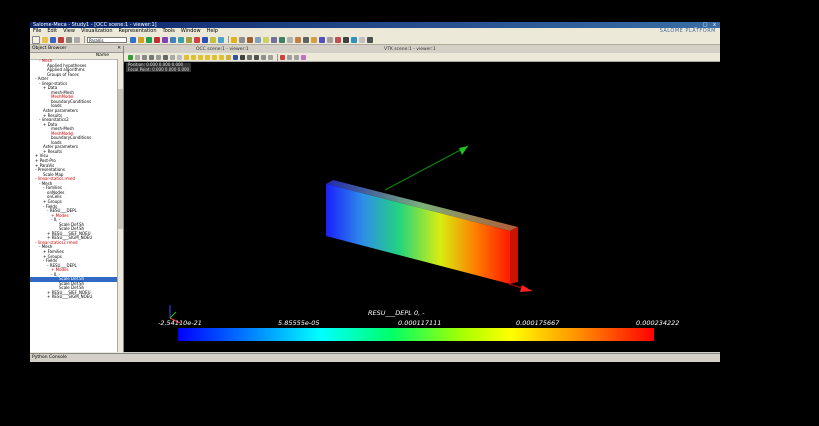  I want to click on menu-tools: Tools, so click(169, 31).